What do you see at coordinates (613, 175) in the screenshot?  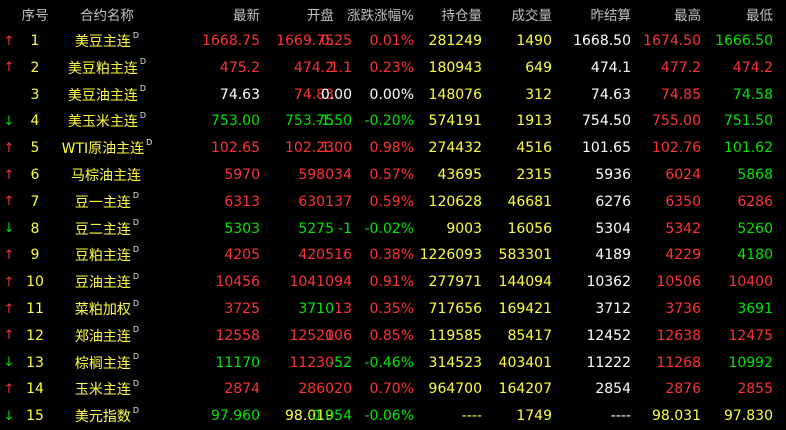 I see `prev-settle: 5936` at bounding box center [613, 175].